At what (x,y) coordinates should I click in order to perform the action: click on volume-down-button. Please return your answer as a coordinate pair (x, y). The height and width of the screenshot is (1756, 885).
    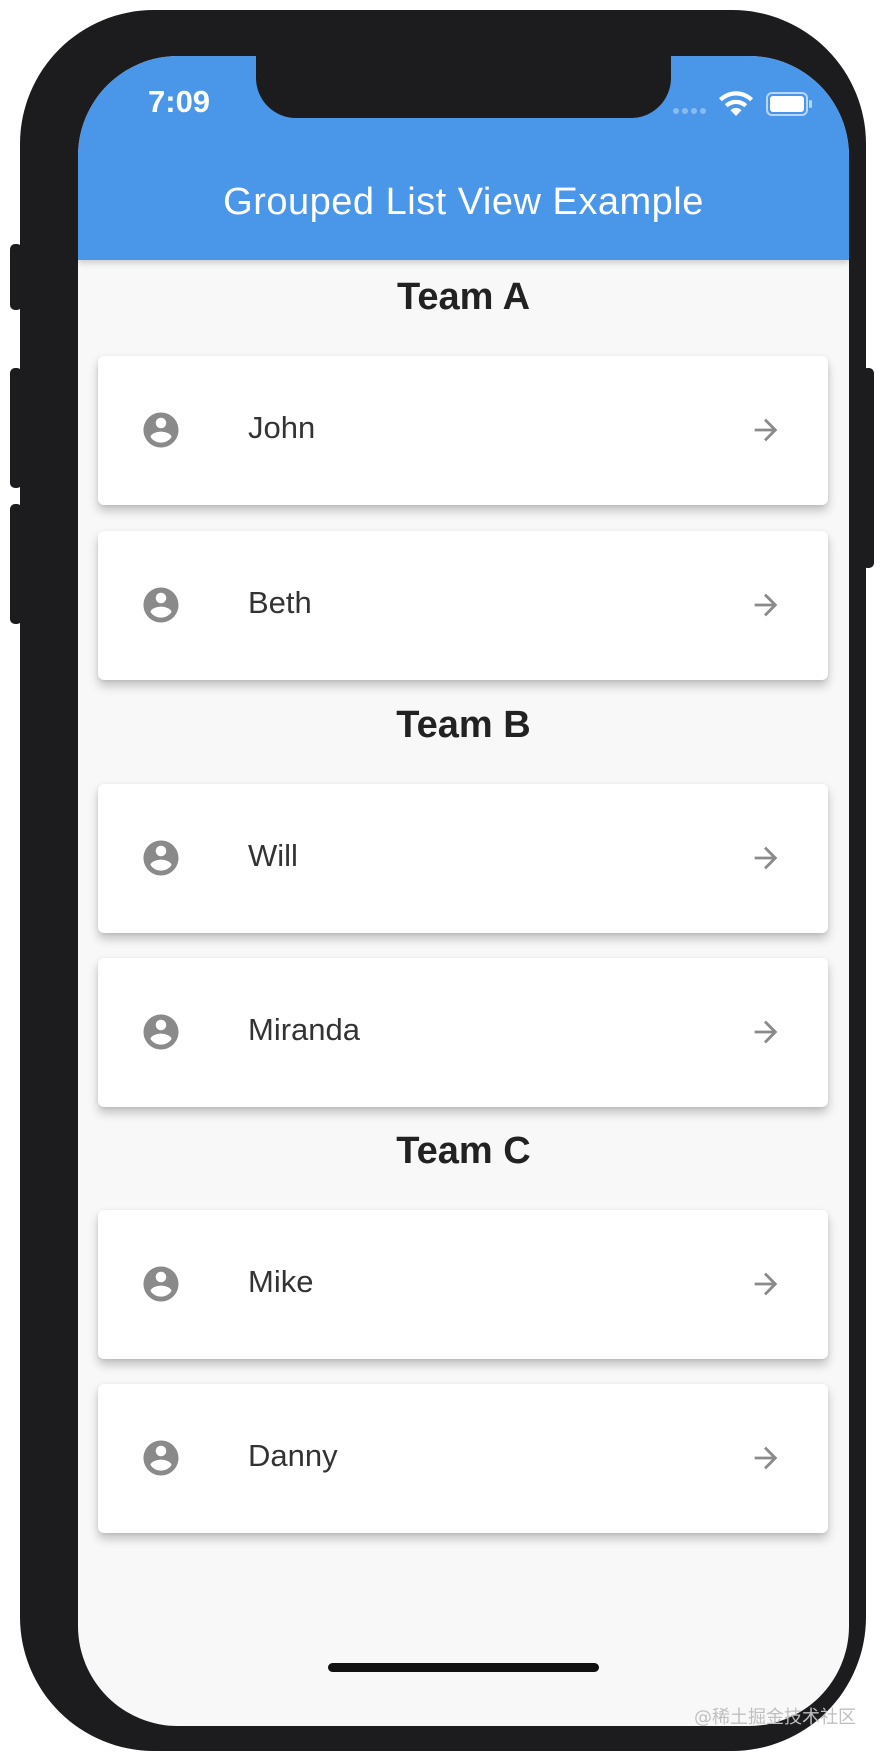
    Looking at the image, I should click on (16, 564).